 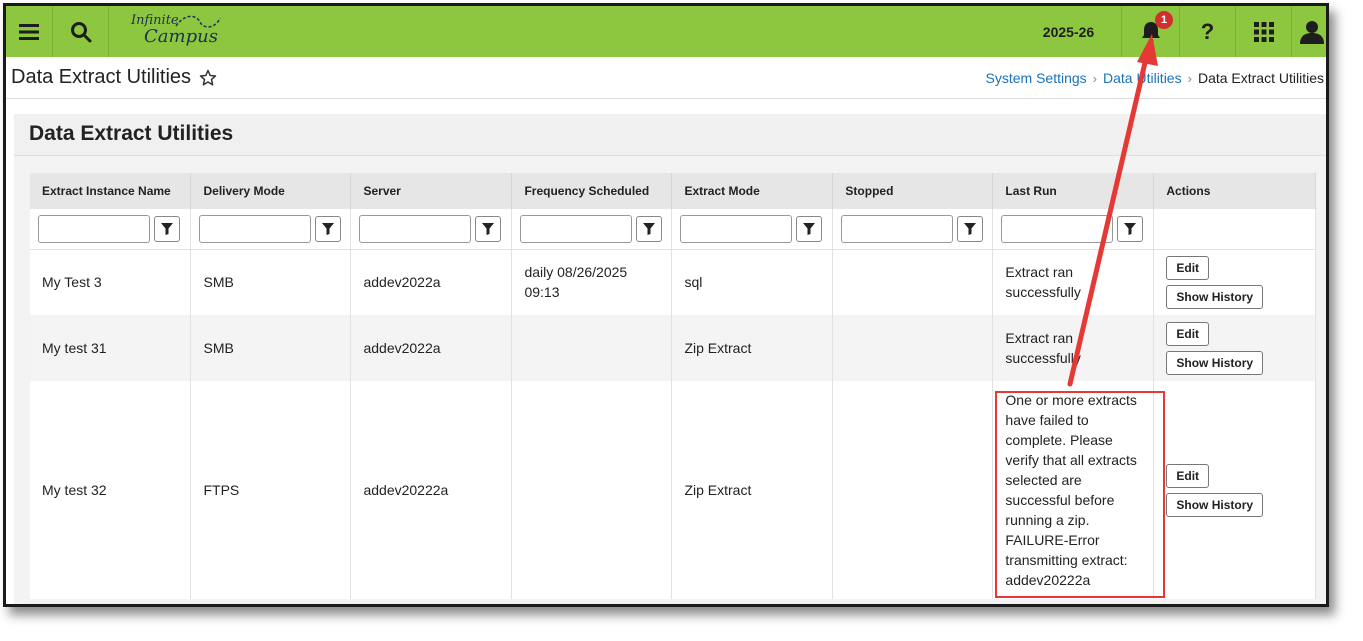 I want to click on filter-row, so click(x=673, y=229).